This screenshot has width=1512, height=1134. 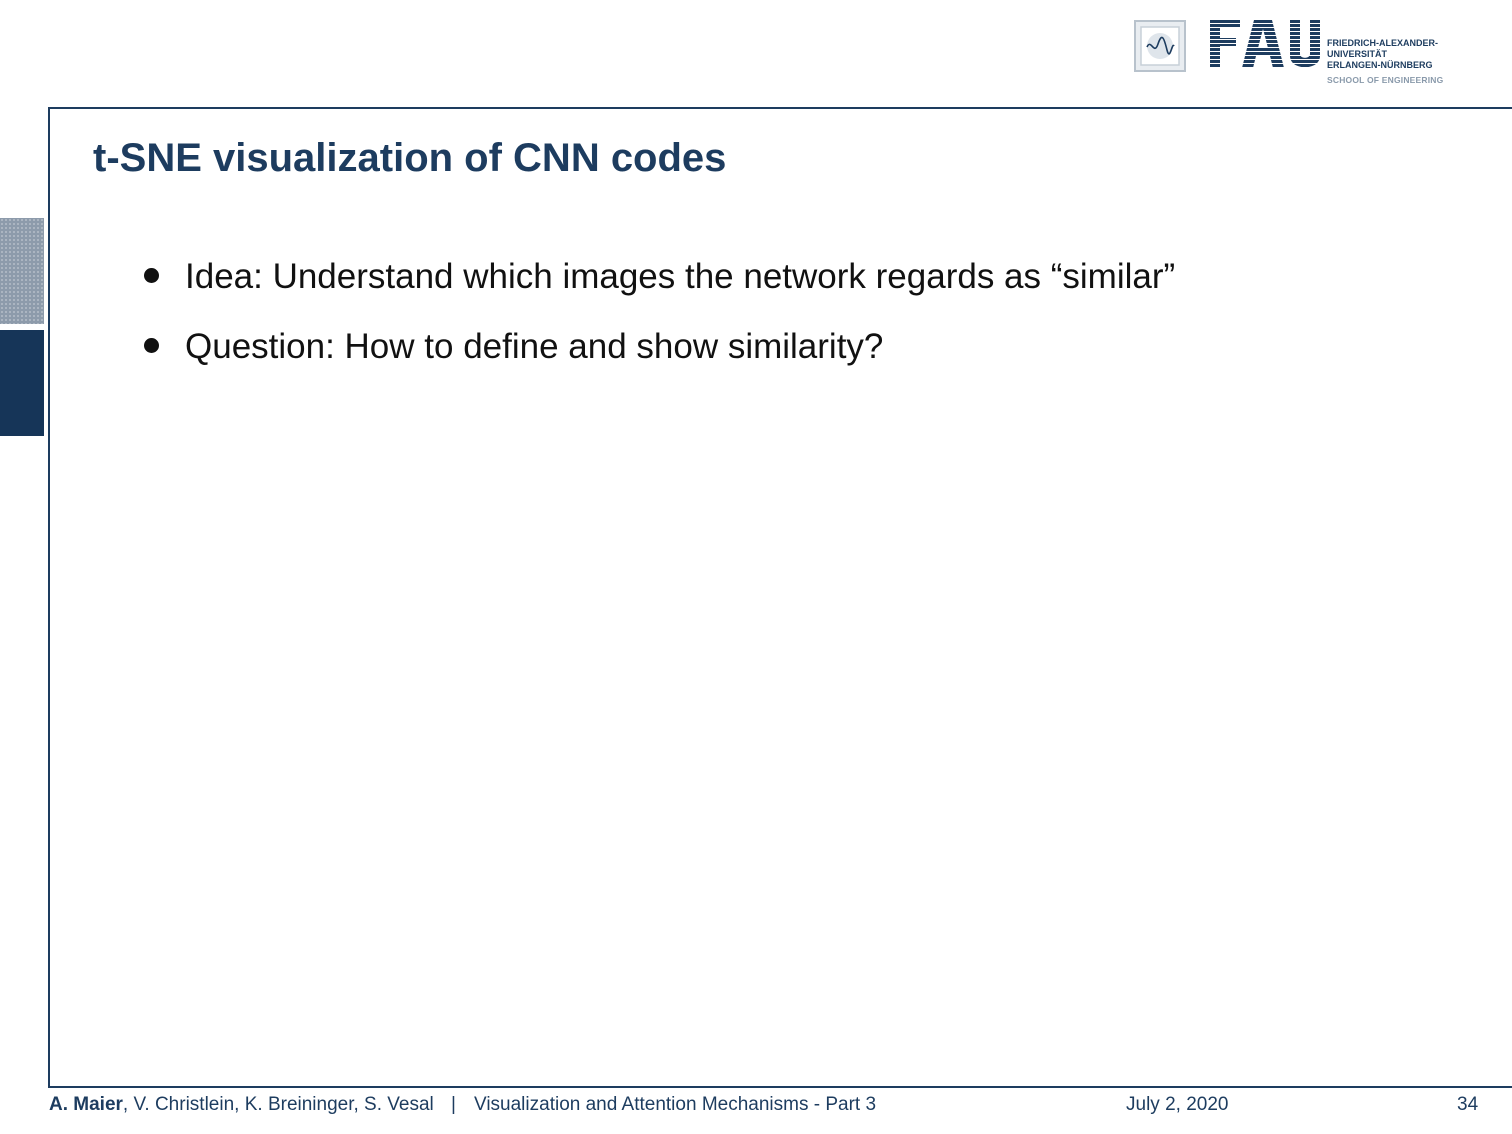 I want to click on frame-top-rule, so click(x=780, y=108).